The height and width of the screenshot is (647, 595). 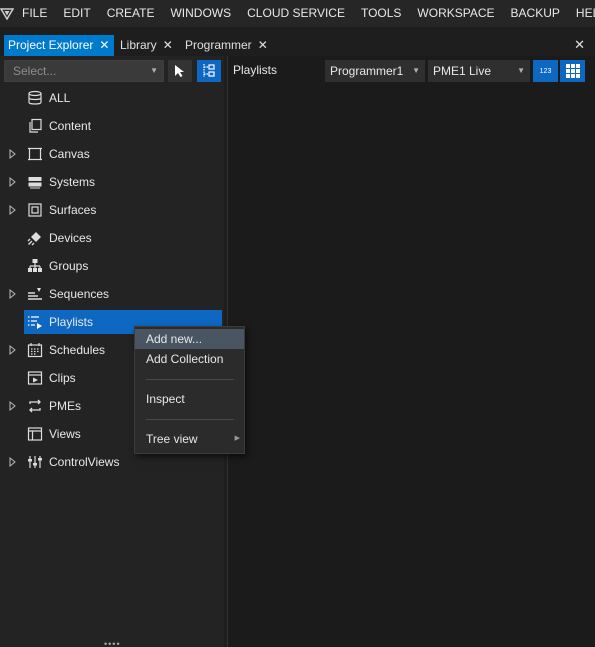 I want to click on database-icon, so click(x=35, y=97).